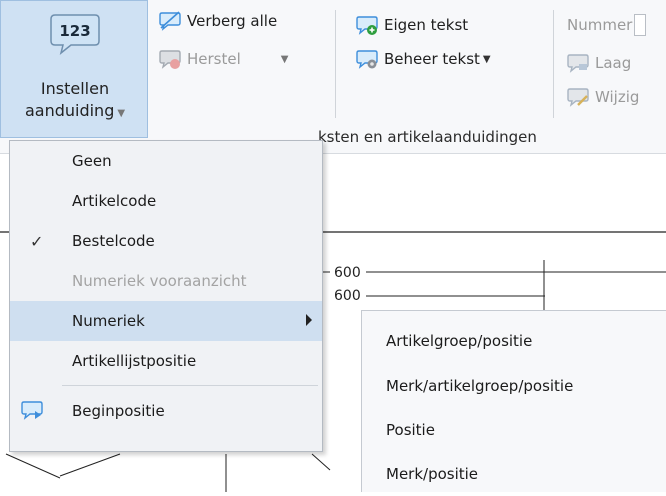 This screenshot has width=666, height=496. Describe the element at coordinates (74, 69) in the screenshot. I see `instellen-aanduiding-button: 123 Instellen aanduiding ▼` at that location.